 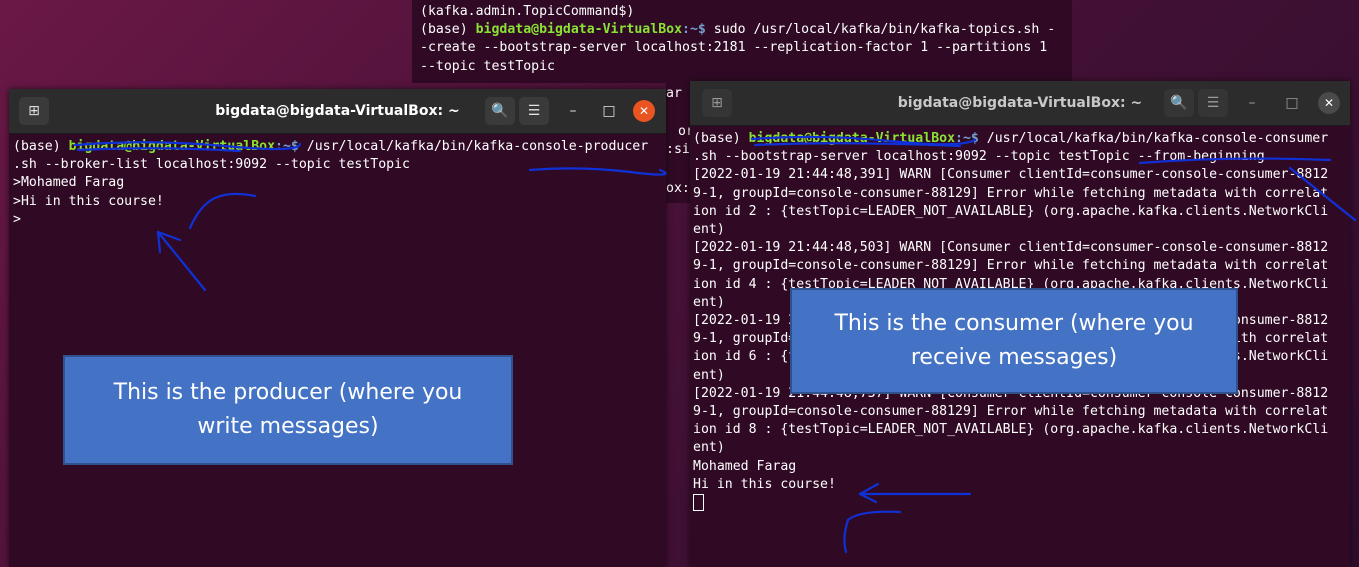 I want to click on bg-line-4: --topic testTopic, so click(x=487, y=66).